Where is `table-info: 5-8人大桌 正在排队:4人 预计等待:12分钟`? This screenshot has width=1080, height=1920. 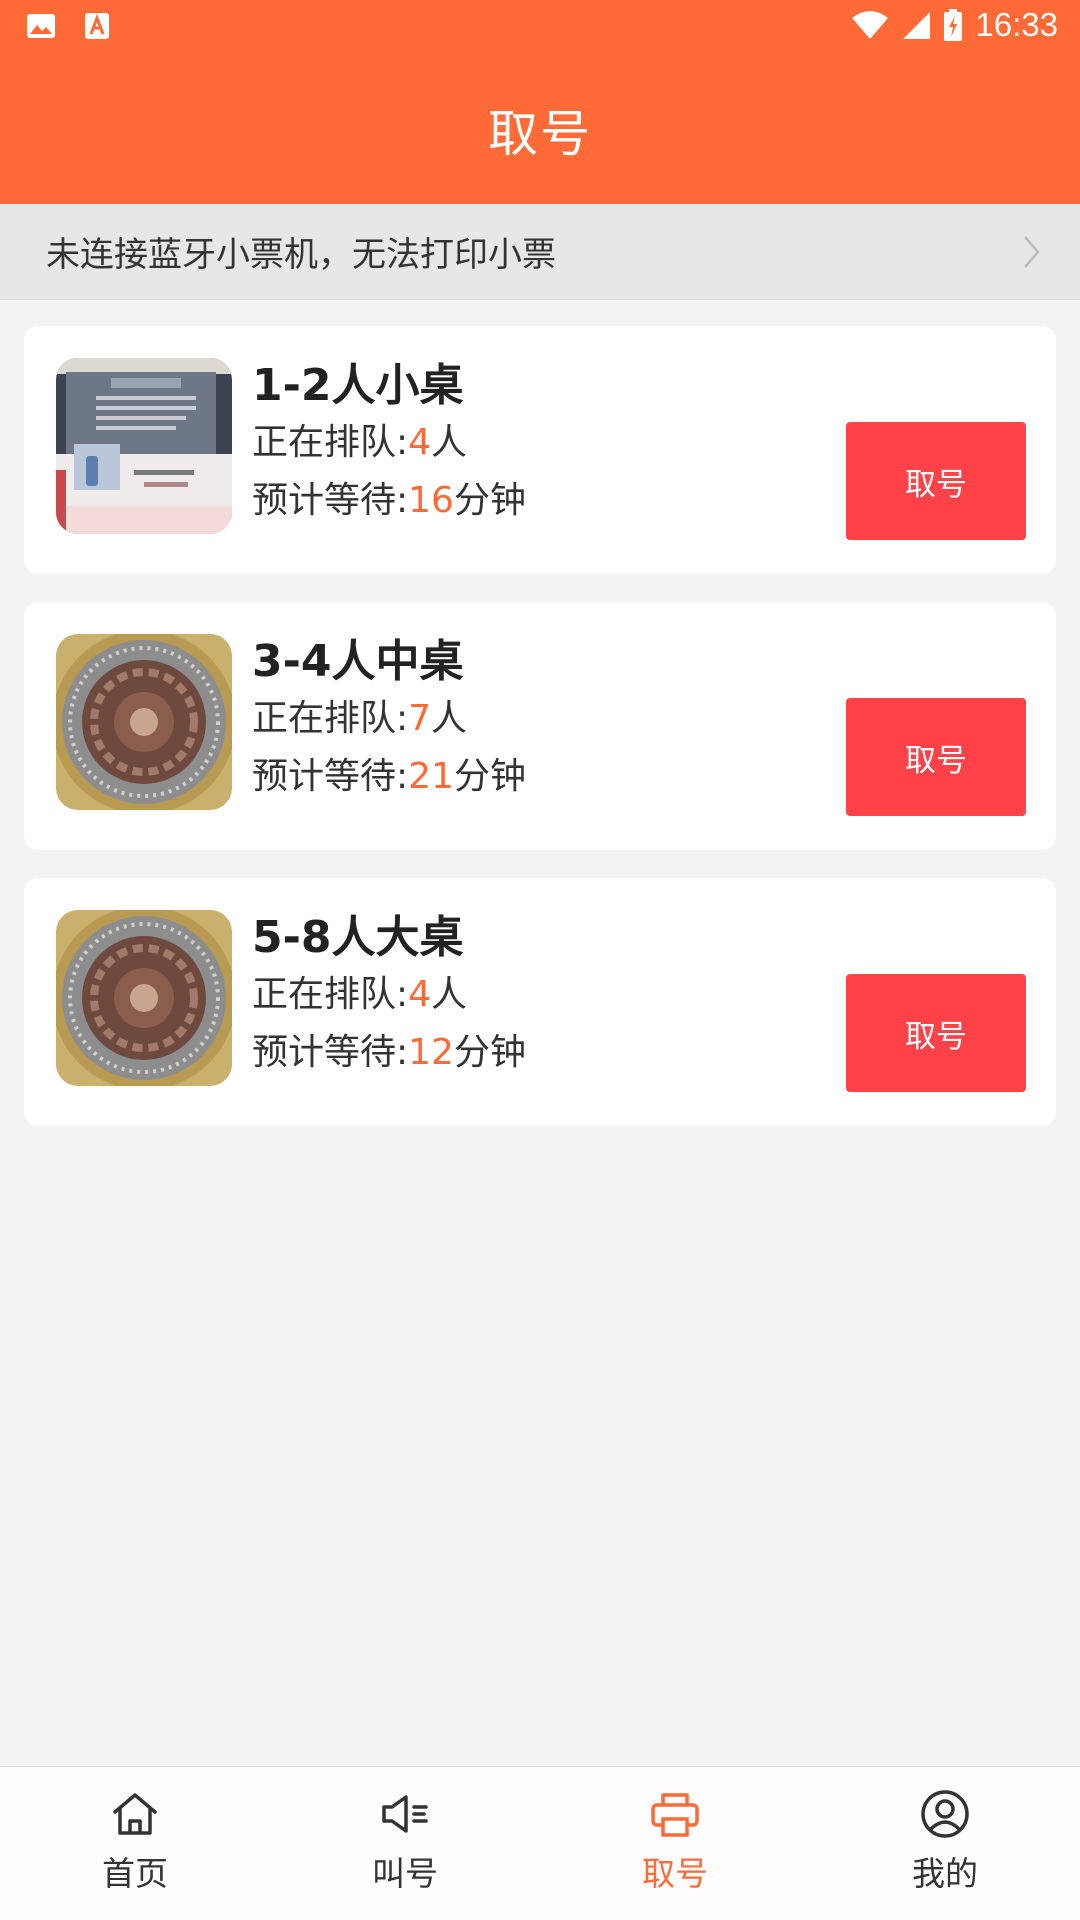
table-info: 5-8人大桌 正在排队:4人 预计等待:12分钟 is located at coordinates (389, 996).